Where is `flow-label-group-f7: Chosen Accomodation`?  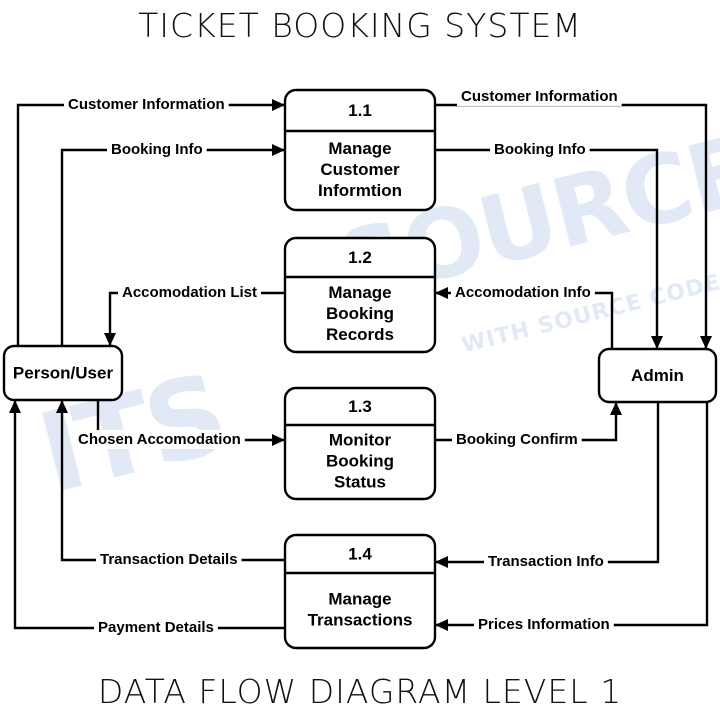 flow-label-group-f7: Chosen Accomodation is located at coordinates (159, 439).